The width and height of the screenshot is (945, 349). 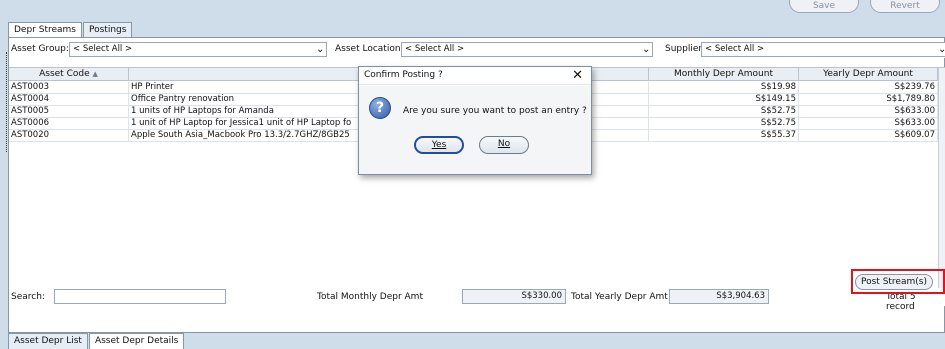 I want to click on dialog-titlebar: Confirm Posting ? ✕, so click(x=475, y=76).